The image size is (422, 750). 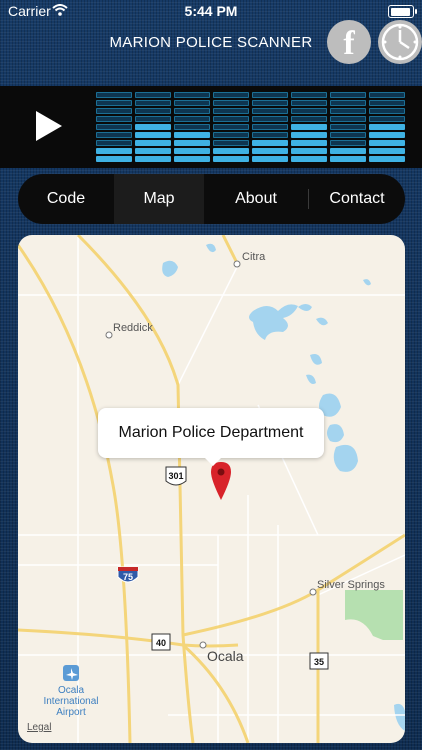 What do you see at coordinates (39, 727) in the screenshot?
I see `legal-link: Legal` at bounding box center [39, 727].